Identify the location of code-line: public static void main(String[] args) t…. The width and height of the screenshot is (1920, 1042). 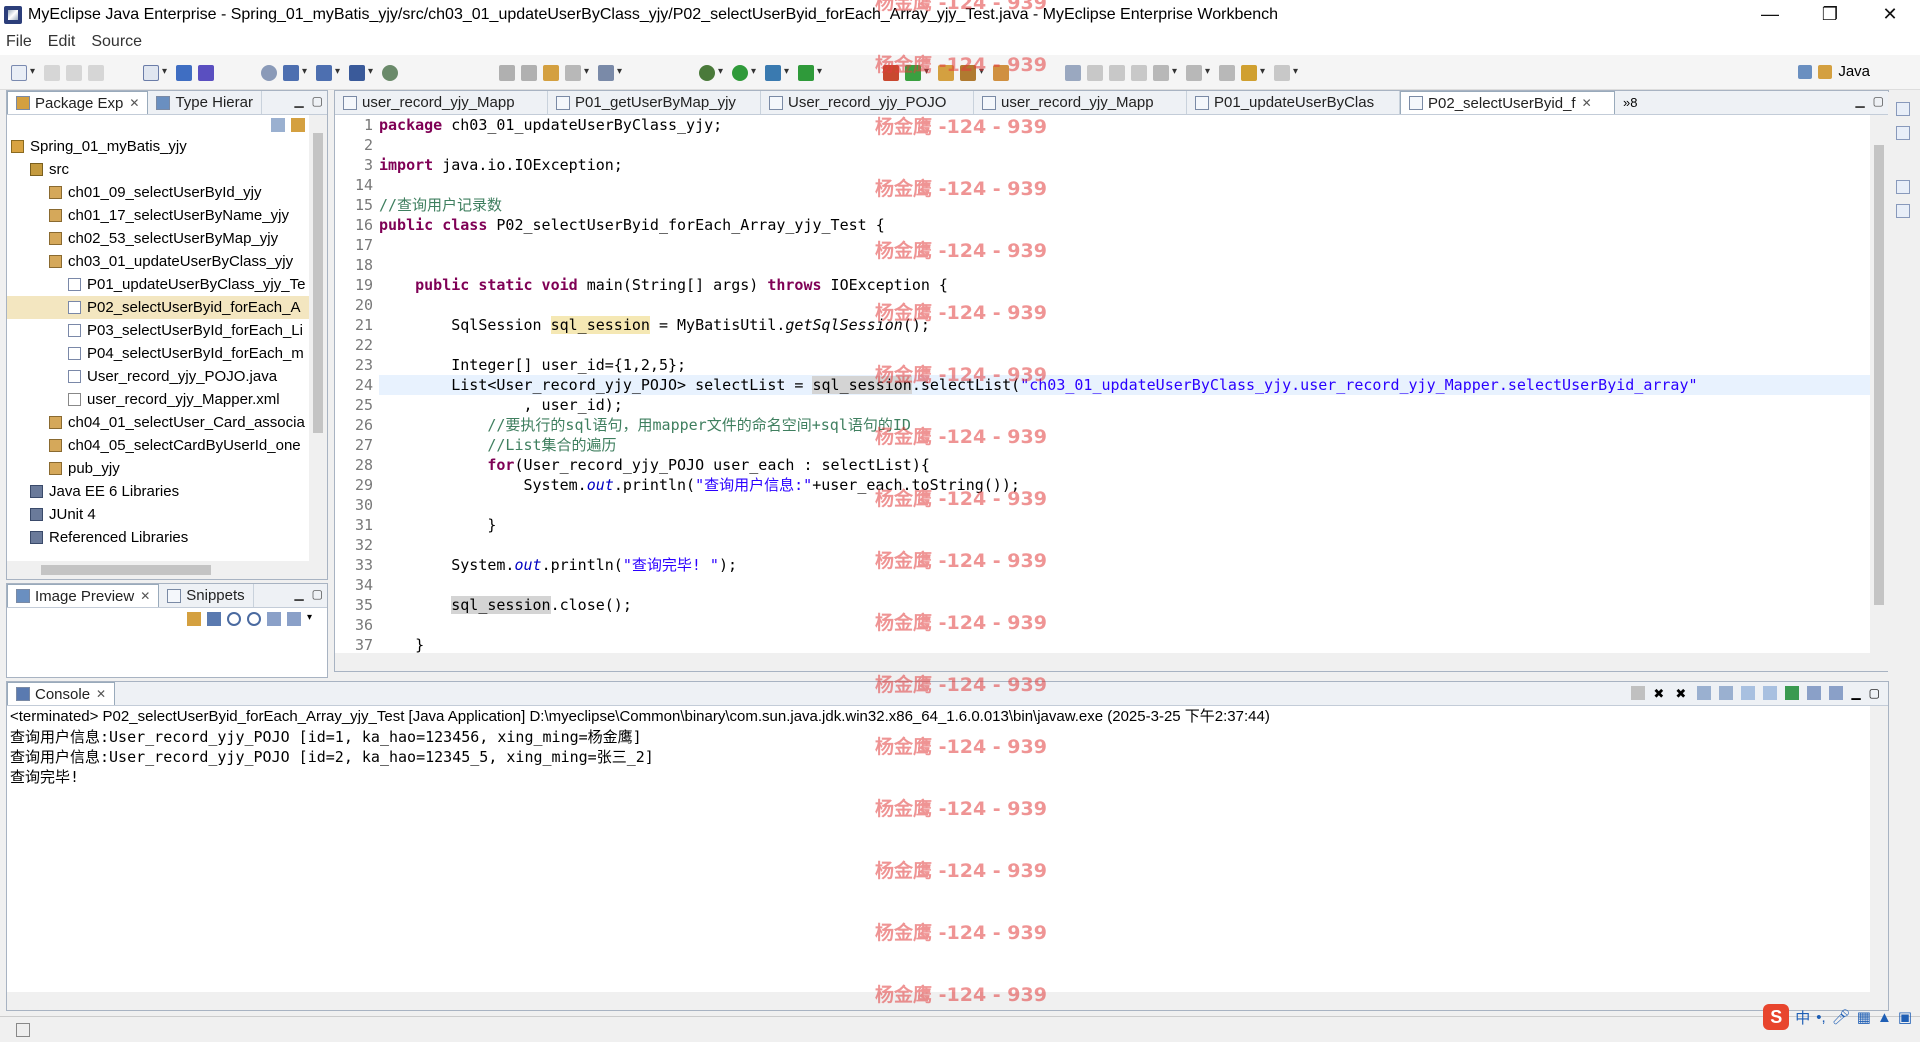
(1124, 285).